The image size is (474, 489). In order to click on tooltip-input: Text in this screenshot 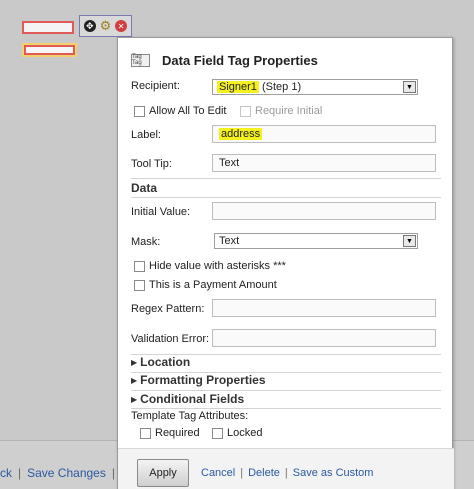, I will do `click(324, 163)`.